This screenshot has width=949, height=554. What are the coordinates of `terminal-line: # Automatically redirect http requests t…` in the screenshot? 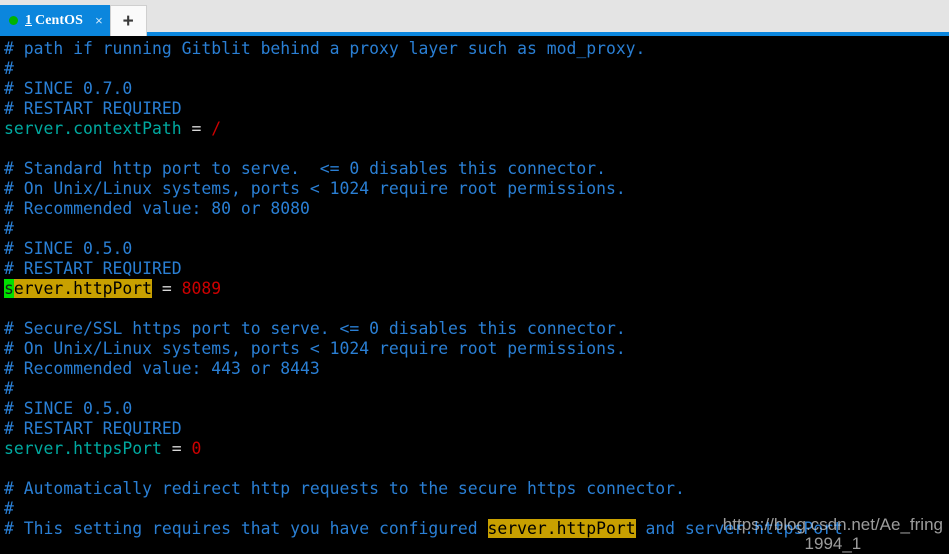 It's located at (476, 489).